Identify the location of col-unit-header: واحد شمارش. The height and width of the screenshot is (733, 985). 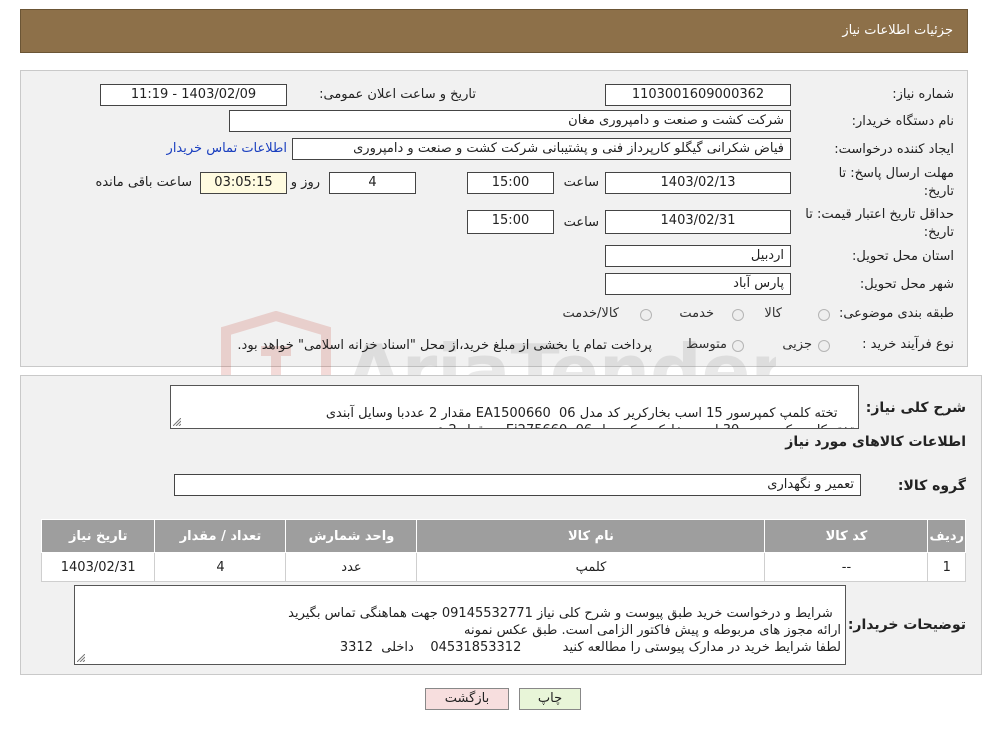
(351, 536).